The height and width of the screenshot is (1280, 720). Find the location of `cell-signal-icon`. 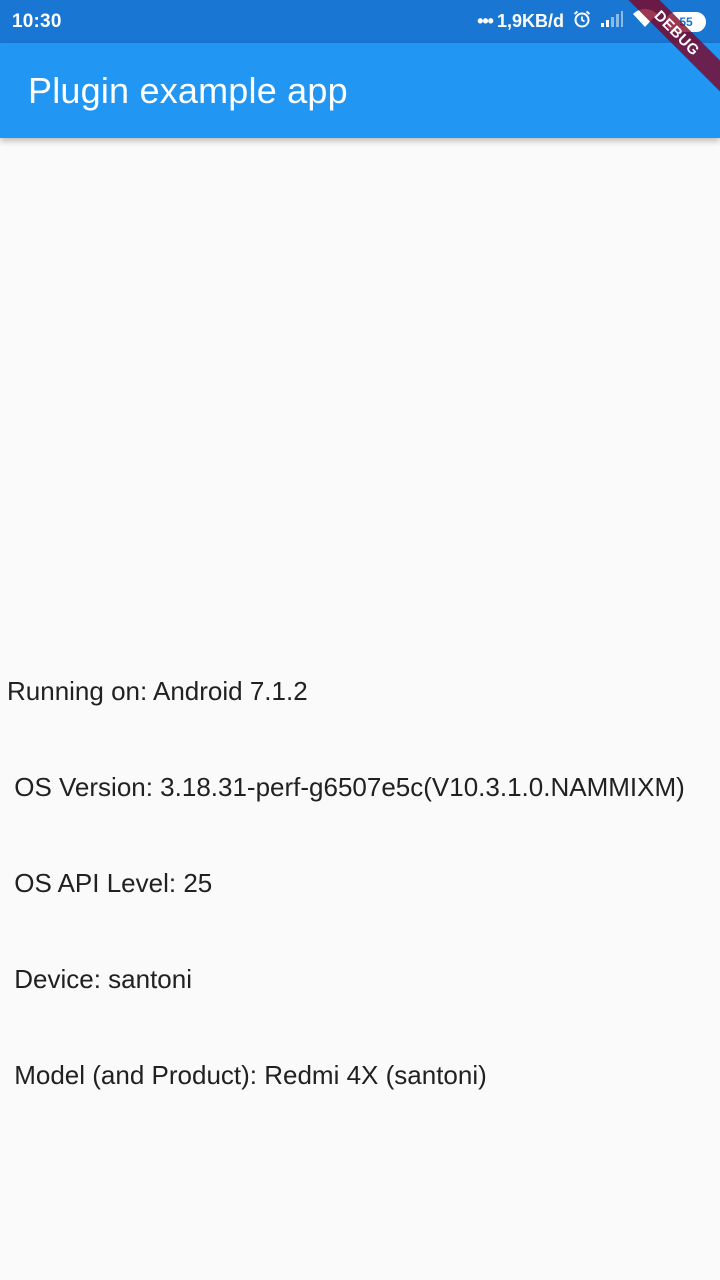

cell-signal-icon is located at coordinates (612, 21).